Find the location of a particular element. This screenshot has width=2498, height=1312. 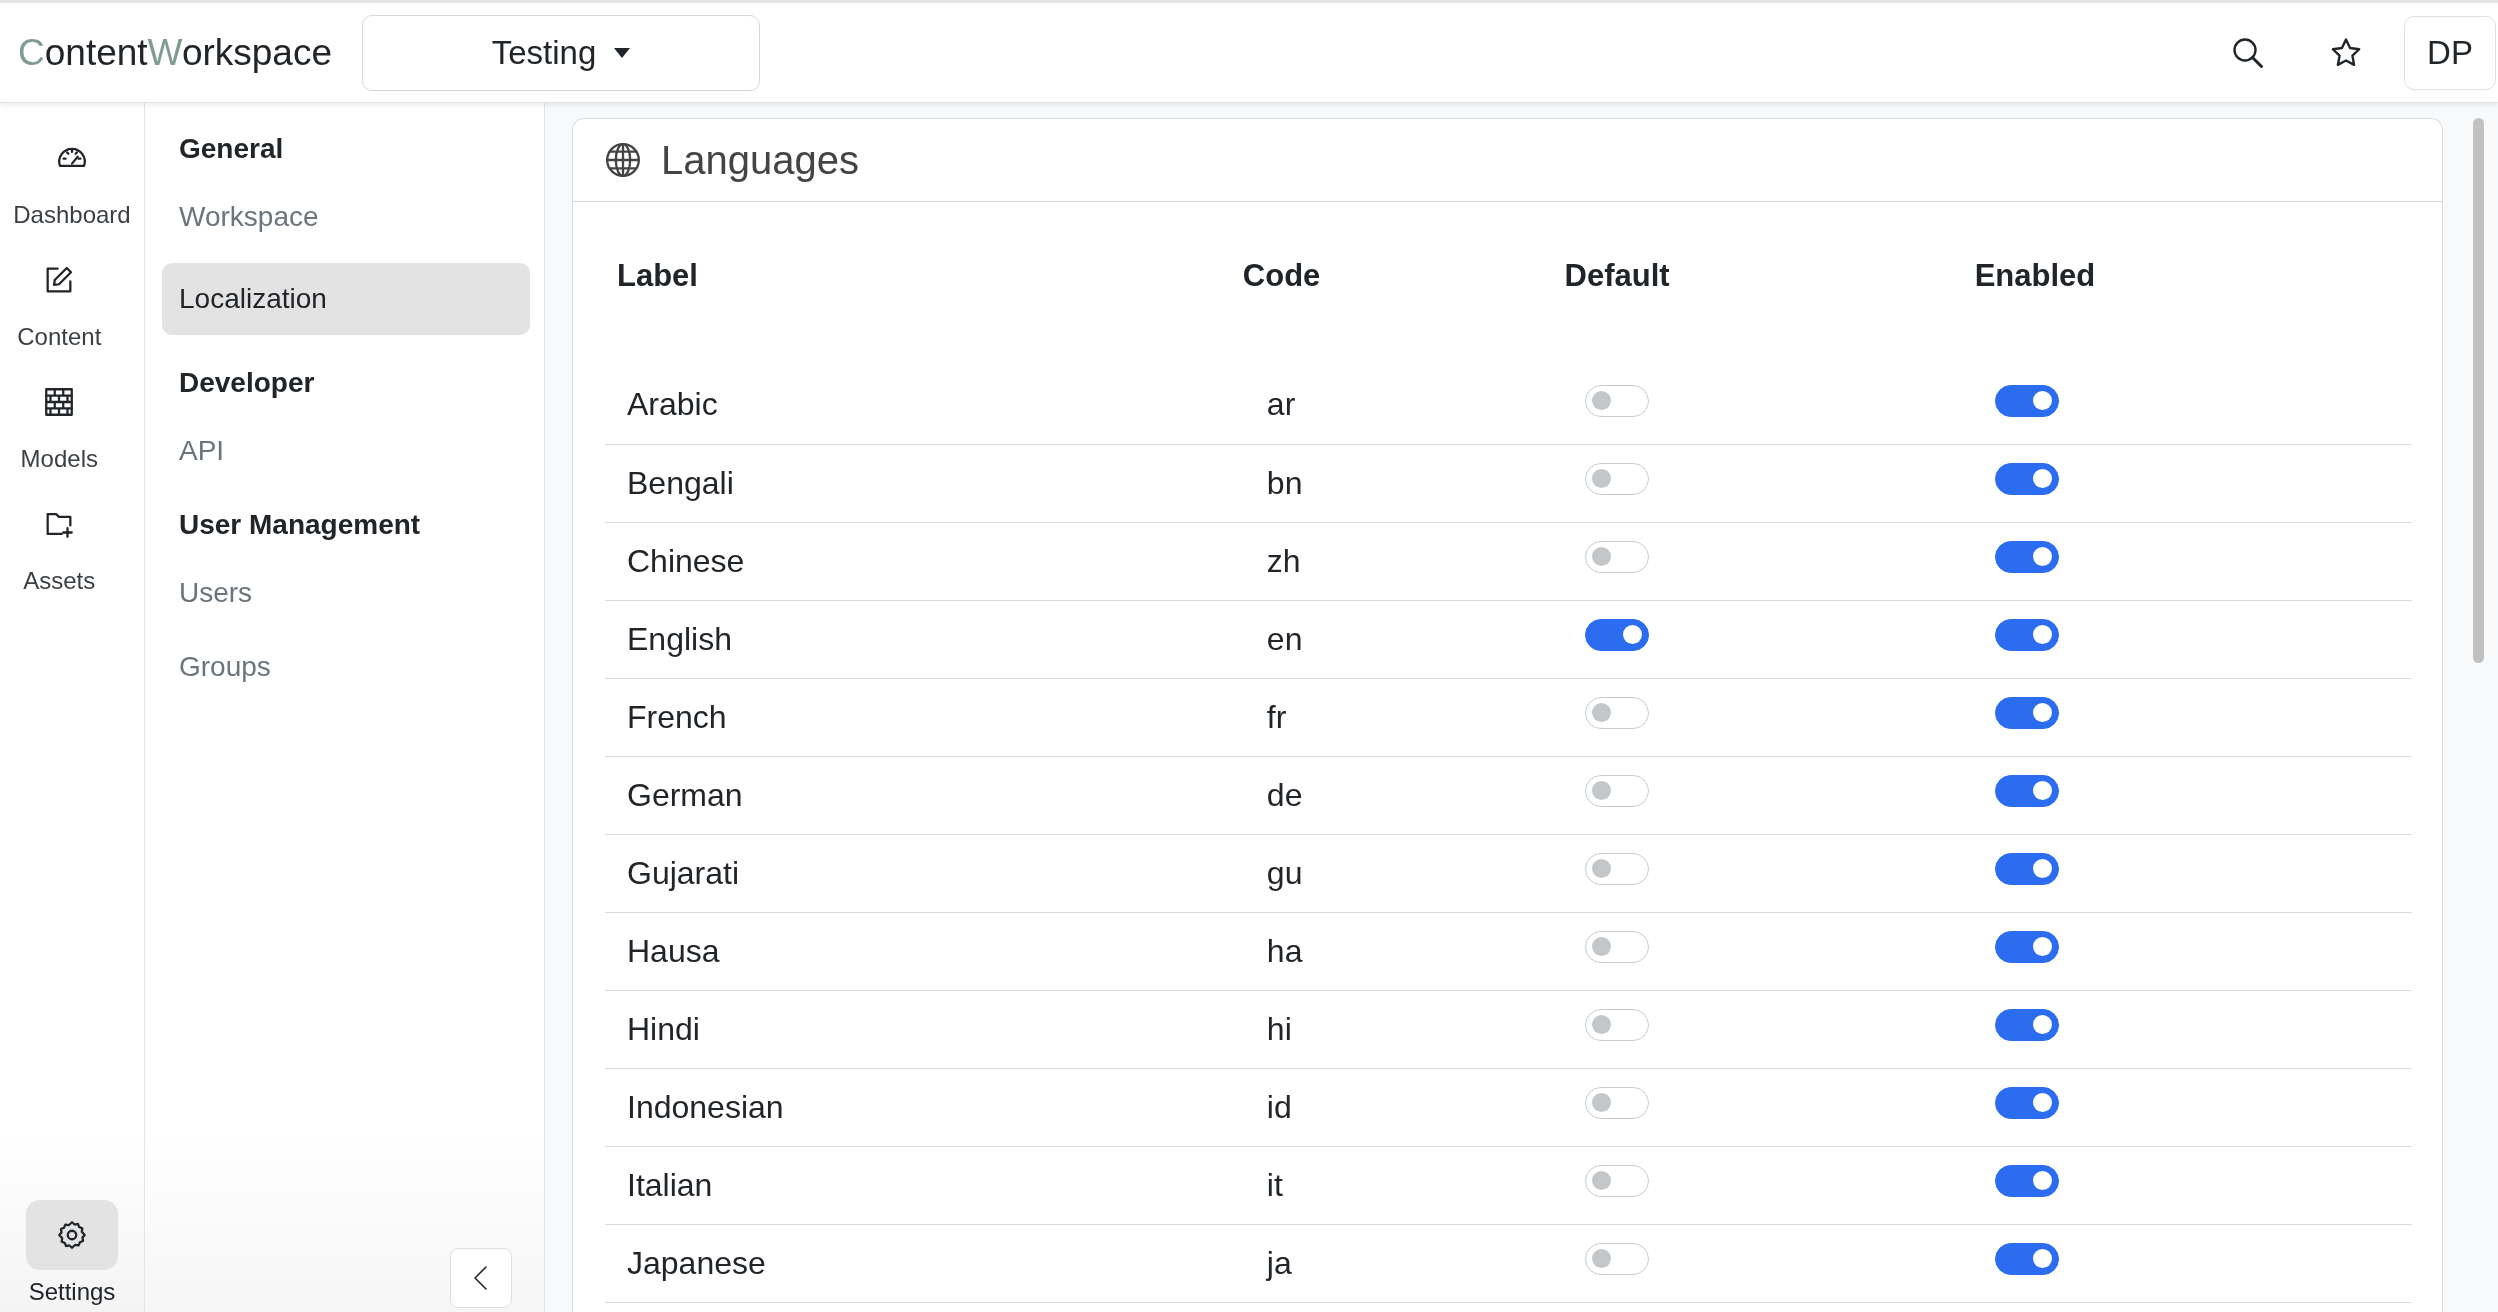

settings-icon is located at coordinates (72, 1235).